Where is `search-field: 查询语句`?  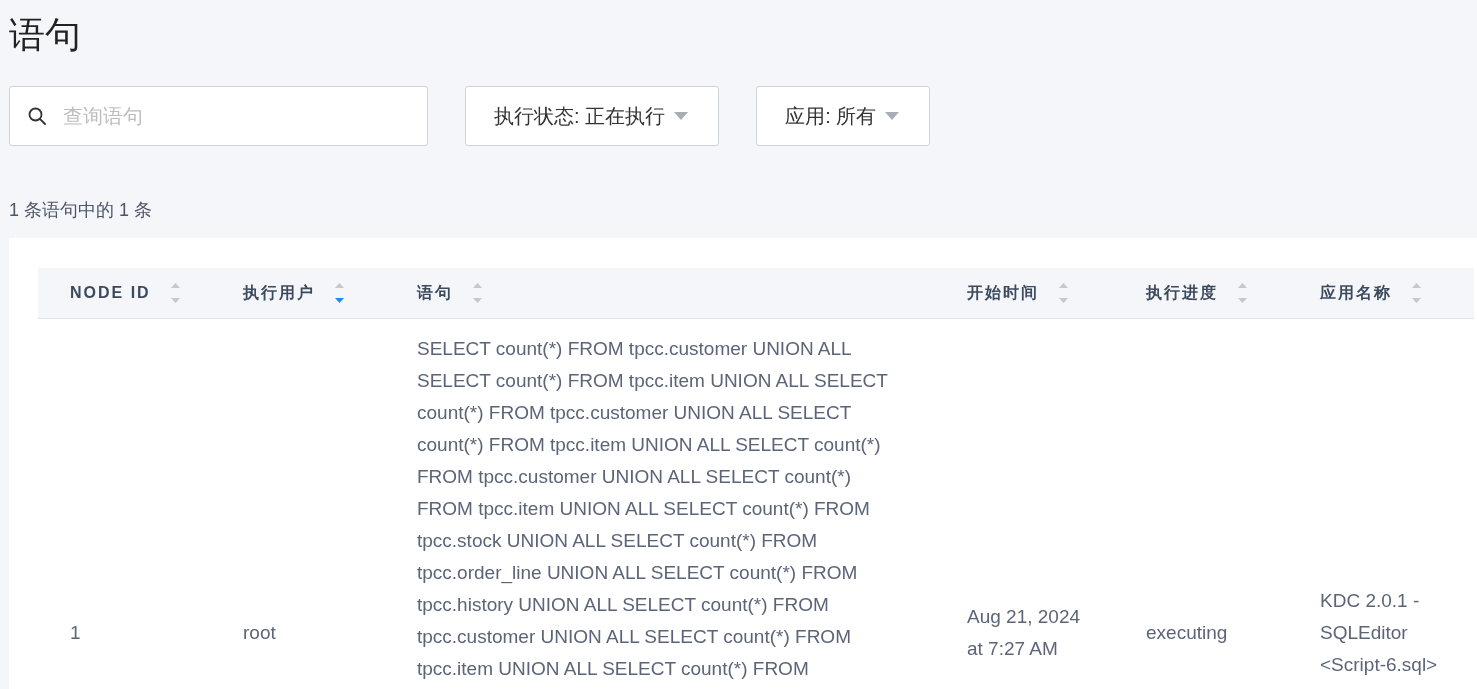 search-field: 查询语句 is located at coordinates (218, 116).